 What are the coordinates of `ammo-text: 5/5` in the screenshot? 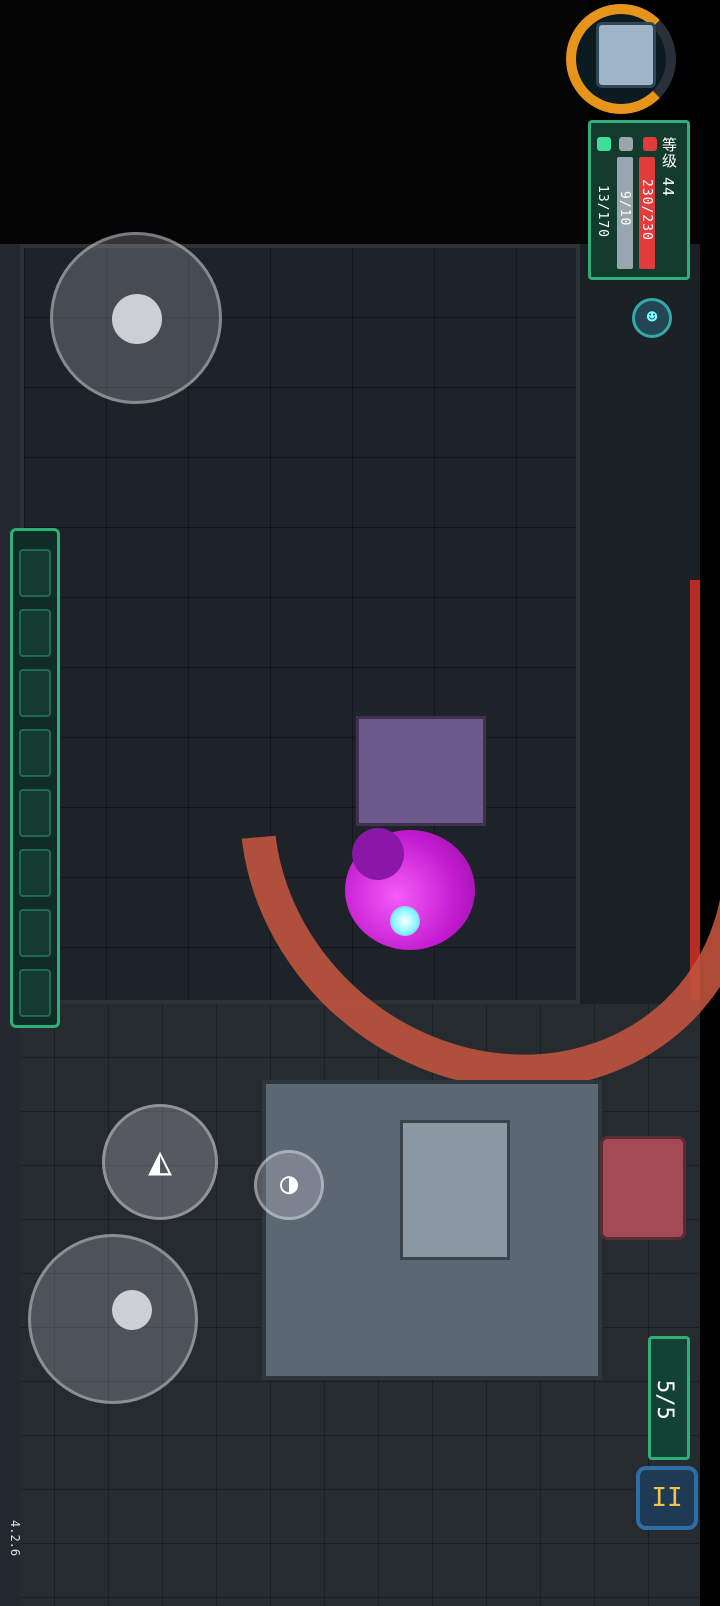 It's located at (664, 1400).